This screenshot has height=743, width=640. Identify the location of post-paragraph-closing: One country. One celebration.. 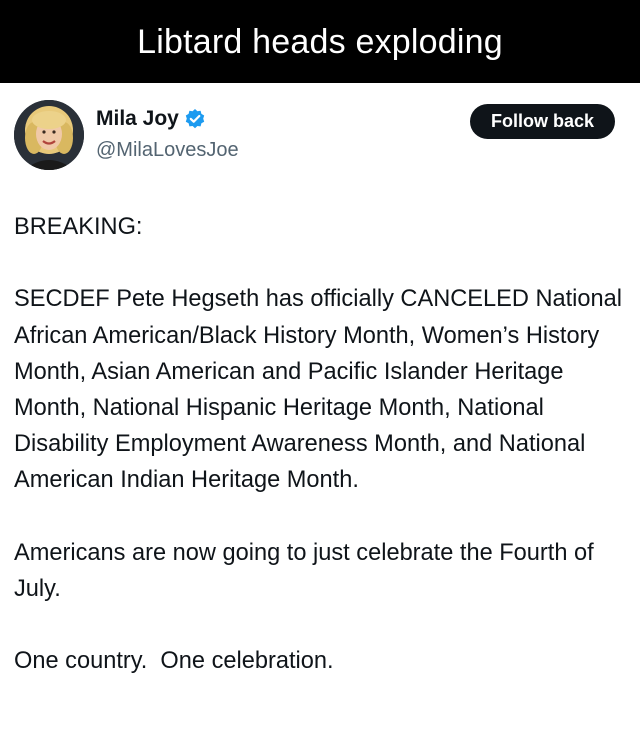
(174, 661).